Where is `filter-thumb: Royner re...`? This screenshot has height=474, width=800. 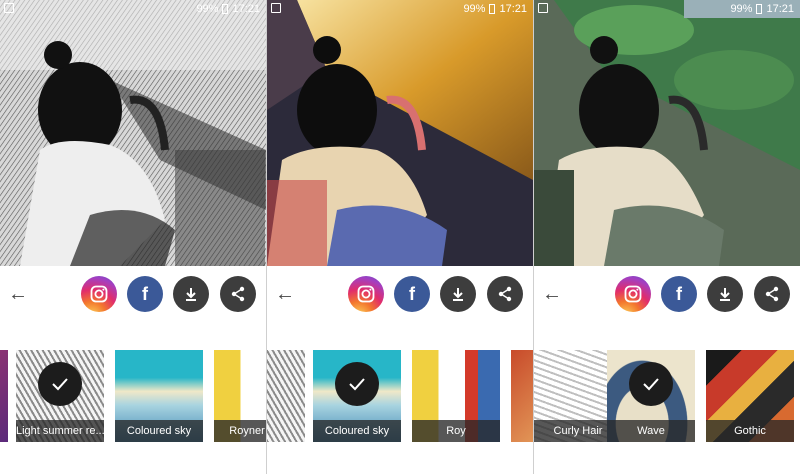 filter-thumb: Royner re... is located at coordinates (240, 396).